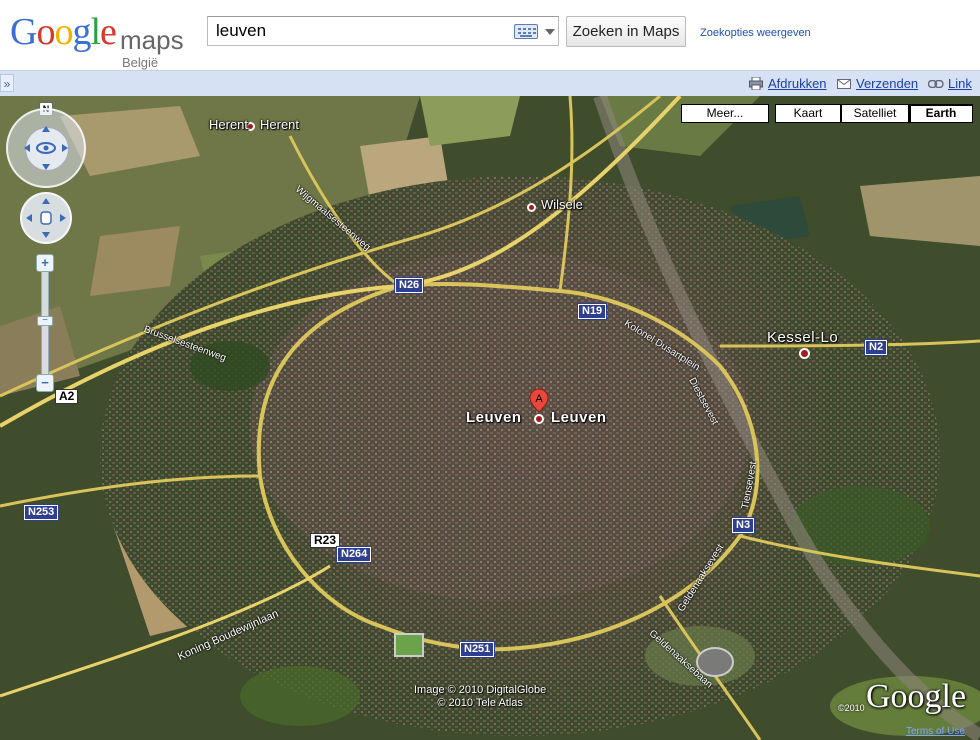 This screenshot has width=980, height=740. Describe the element at coordinates (152, 40) in the screenshot. I see `logo-maps-text: maps` at that location.